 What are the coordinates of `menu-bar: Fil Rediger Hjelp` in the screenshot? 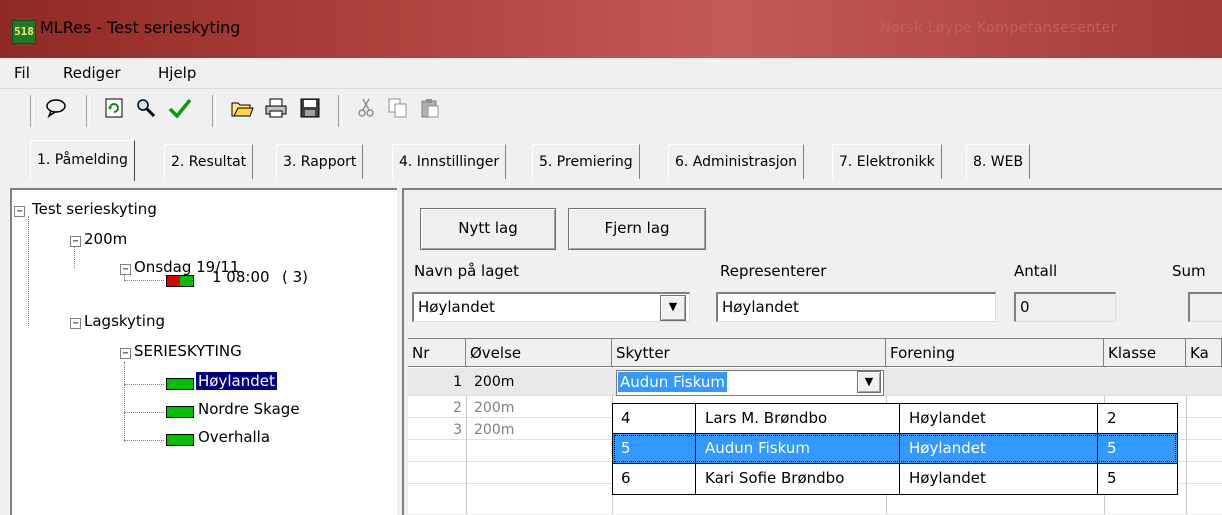 It's located at (611, 73).